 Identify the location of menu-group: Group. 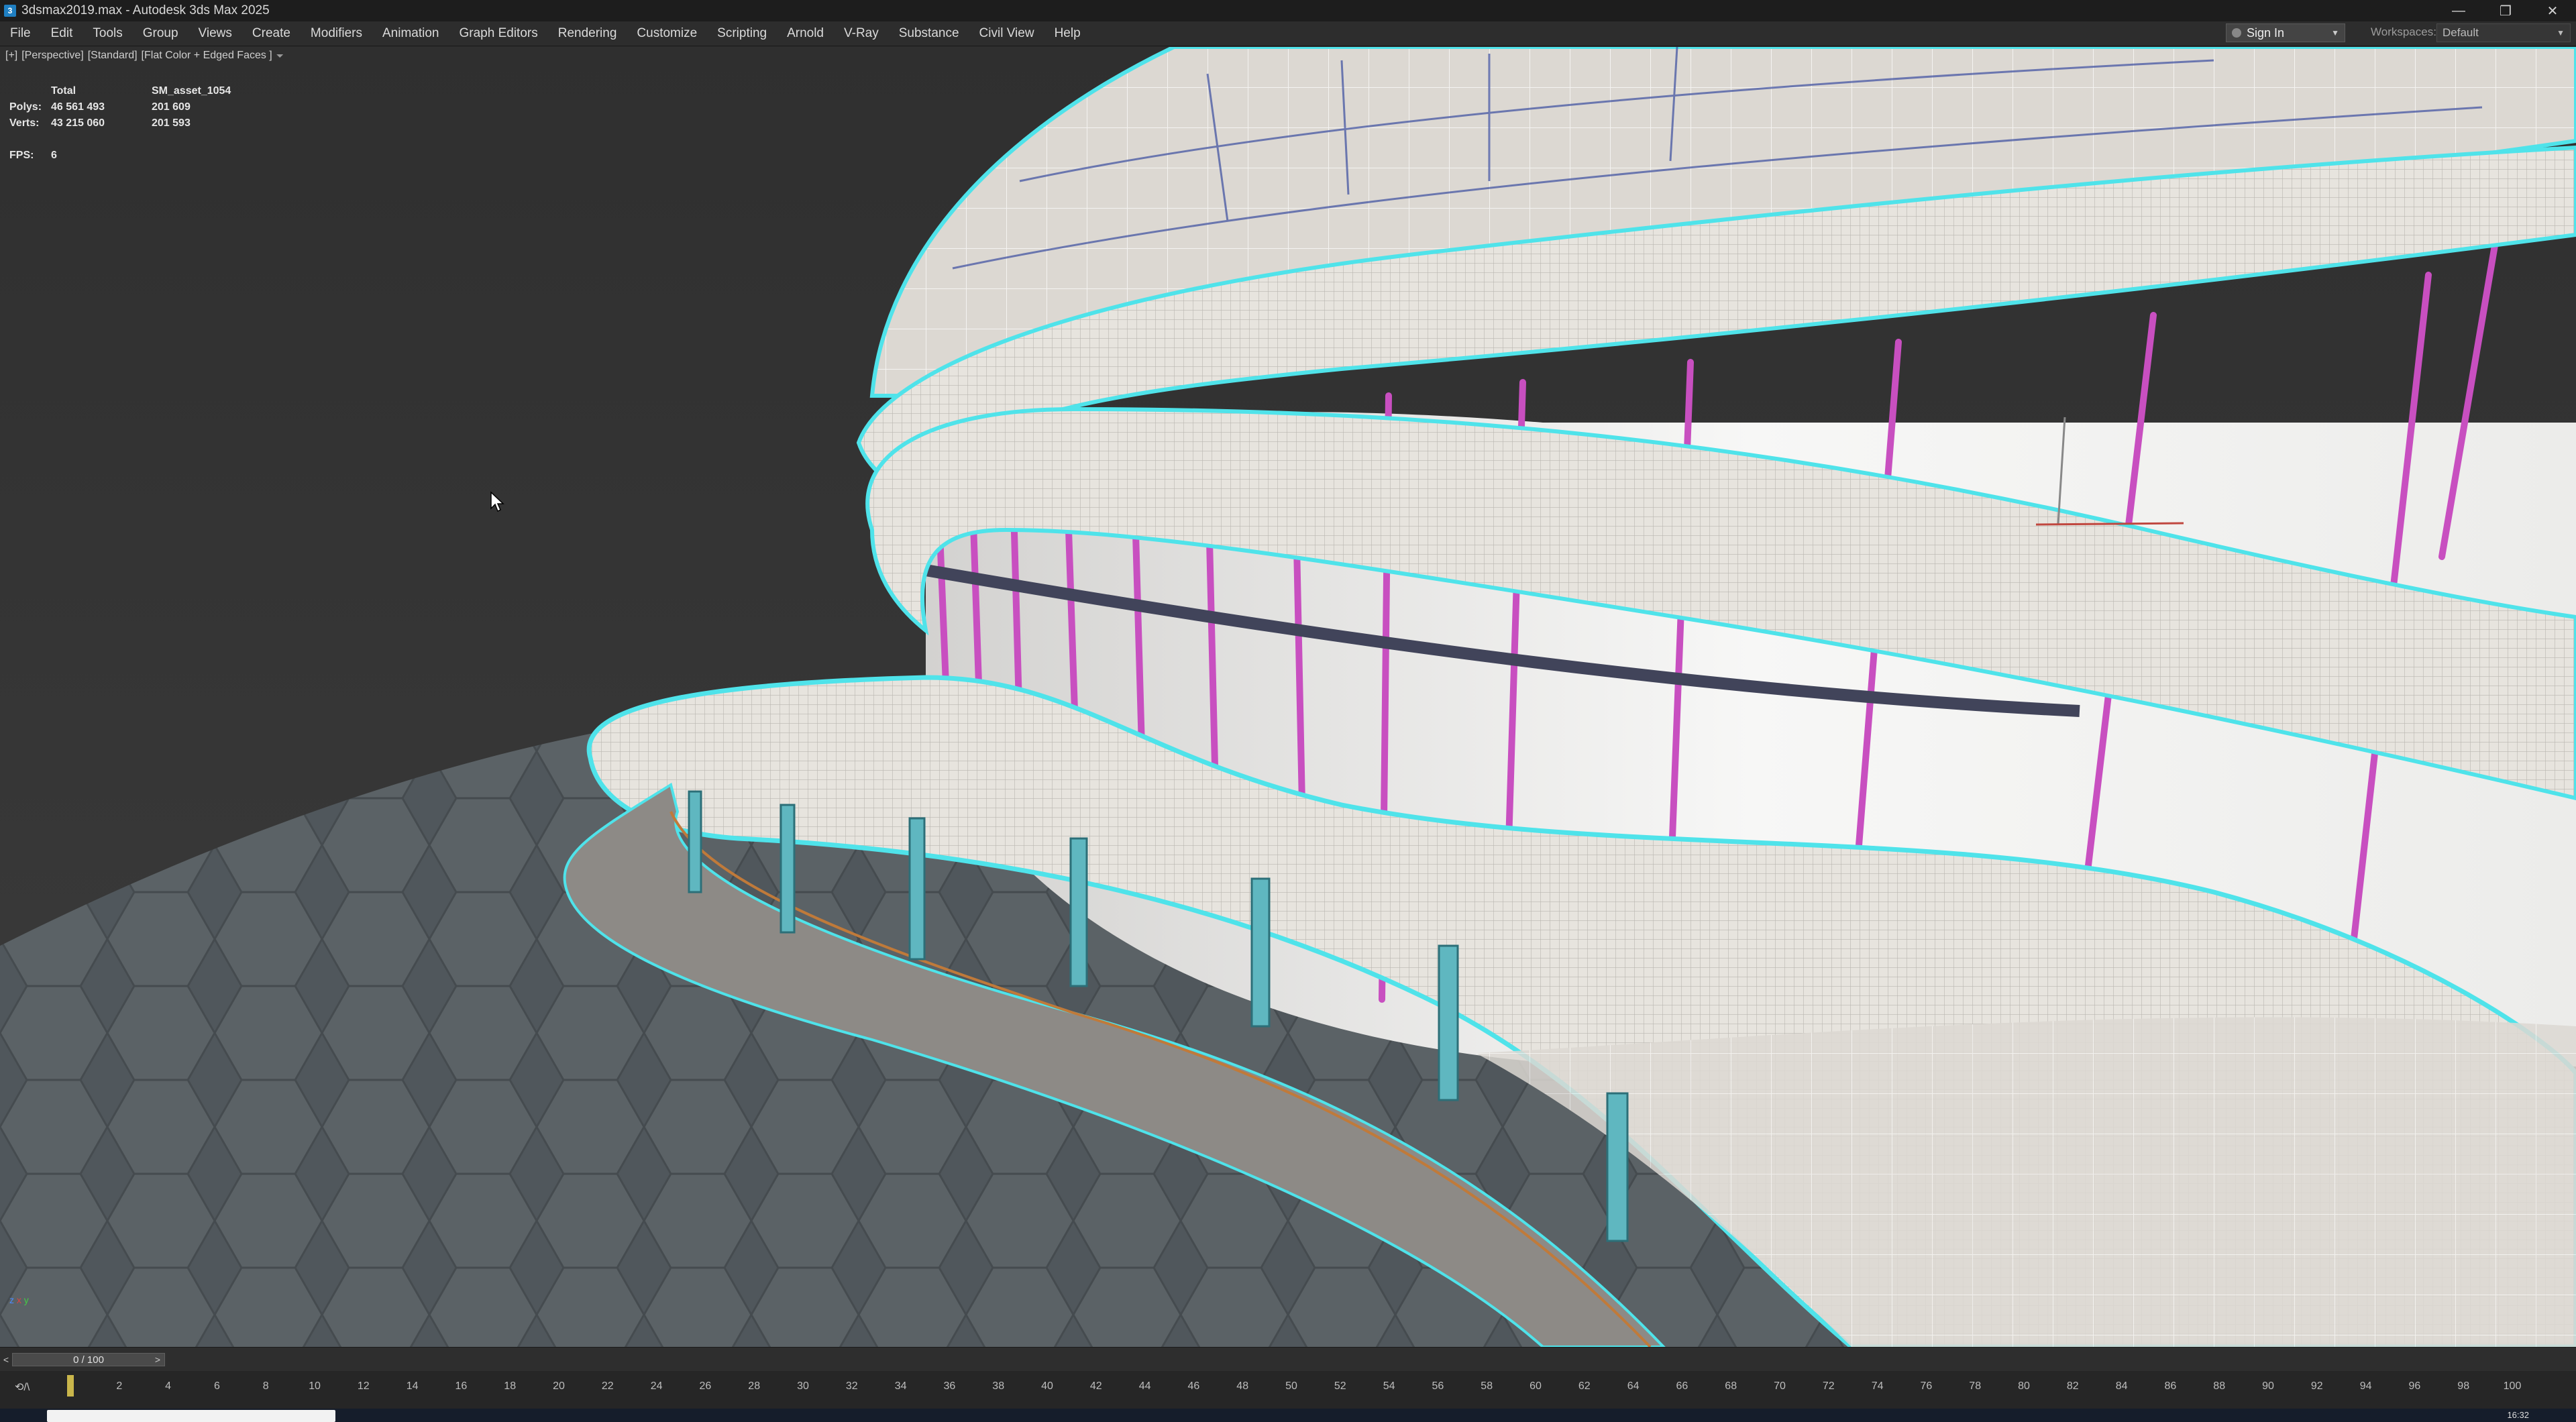
(161, 33).